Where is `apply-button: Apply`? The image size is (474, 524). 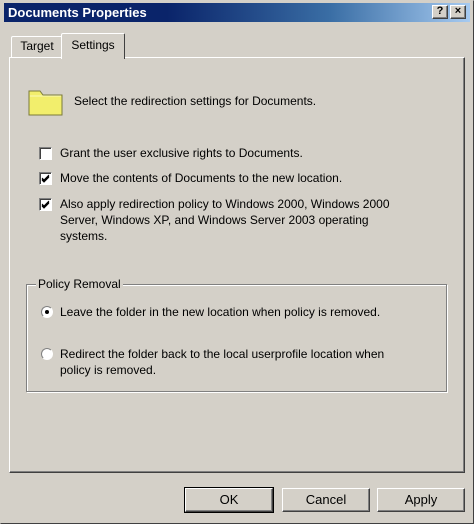 apply-button: Apply is located at coordinates (421, 500).